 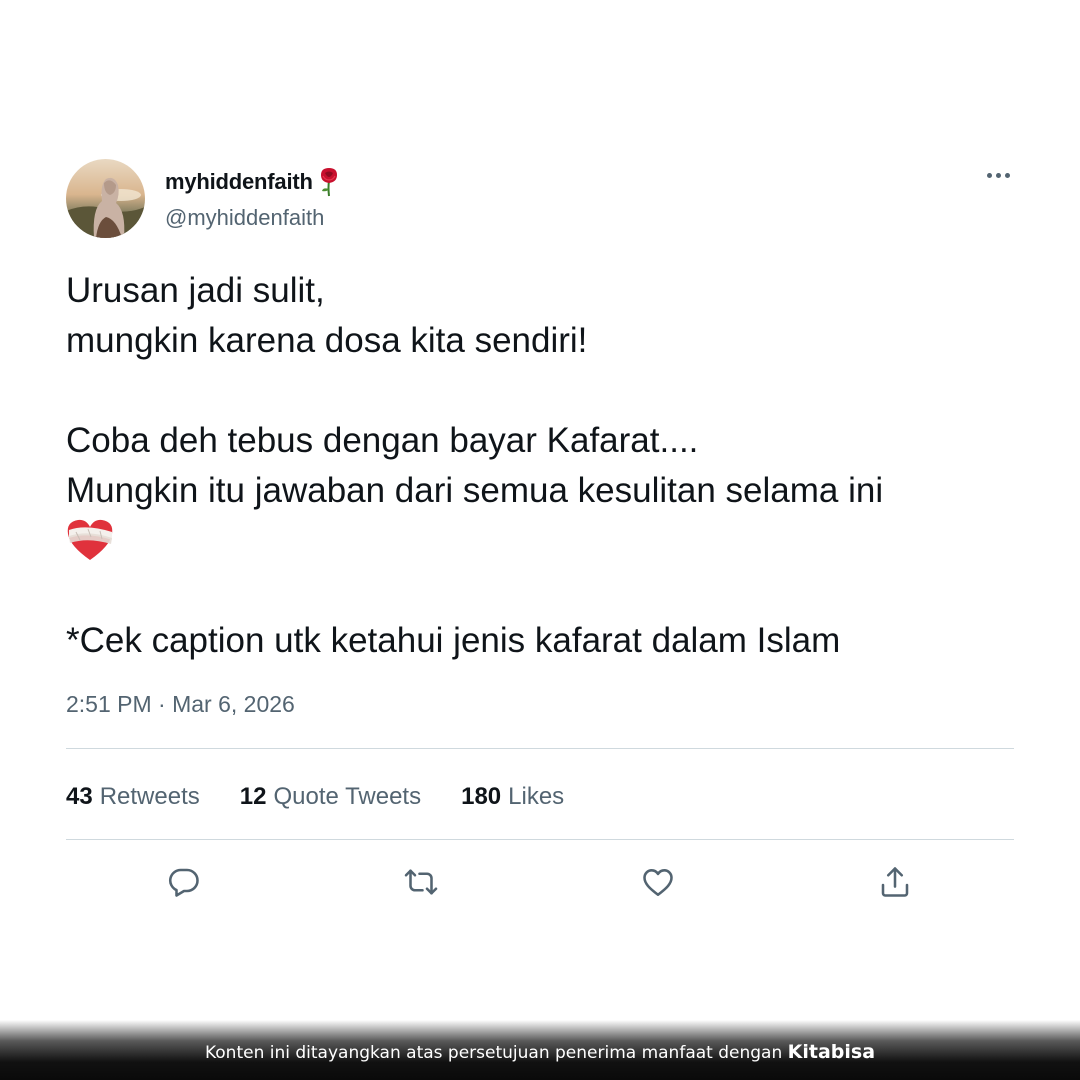 I want to click on reply-icon, so click(x=184, y=882).